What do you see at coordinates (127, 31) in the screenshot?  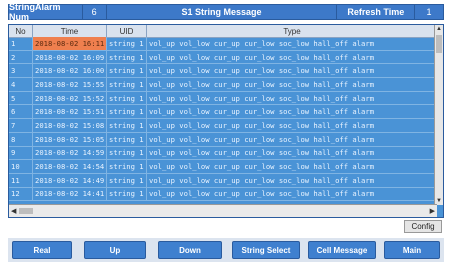 I see `column-header-uid: UID` at bounding box center [127, 31].